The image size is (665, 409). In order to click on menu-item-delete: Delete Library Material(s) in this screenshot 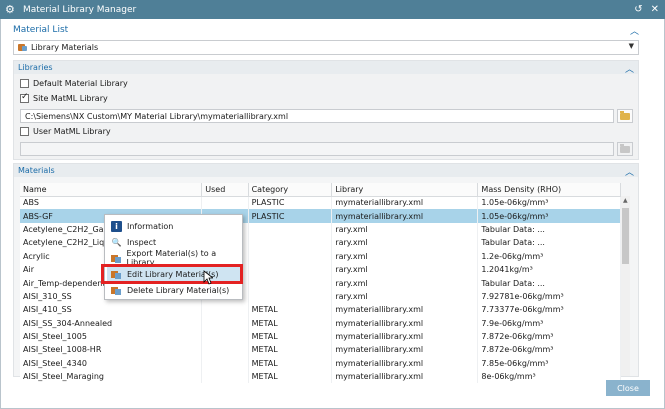, I will do `click(174, 290)`.